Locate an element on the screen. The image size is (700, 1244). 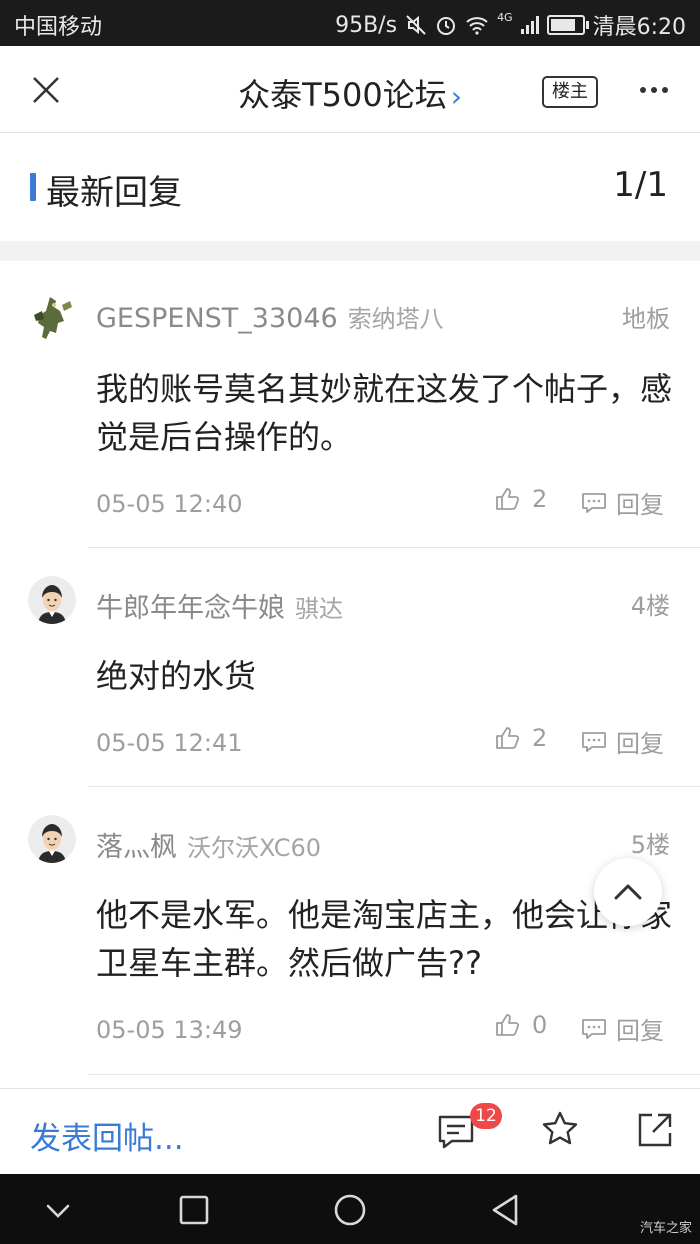
username: 牛郎年年念牛娘 骐达 is located at coordinates (219, 605).